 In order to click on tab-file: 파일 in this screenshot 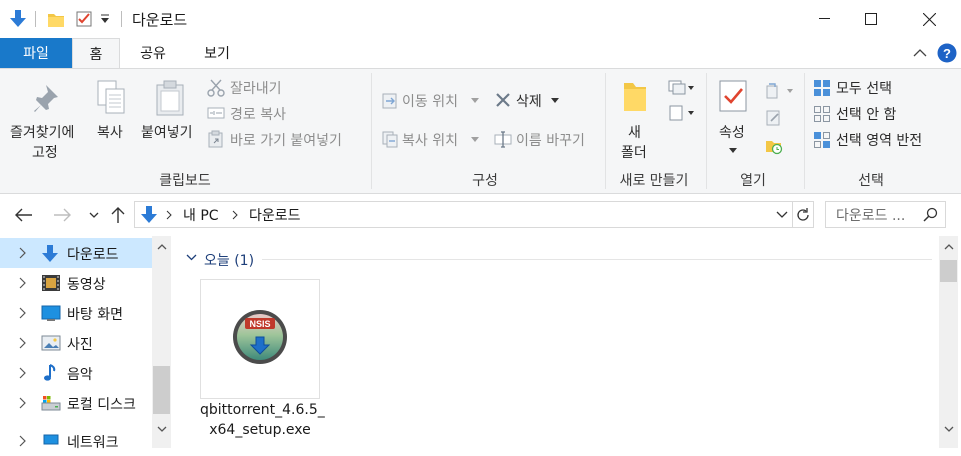, I will do `click(36, 53)`.